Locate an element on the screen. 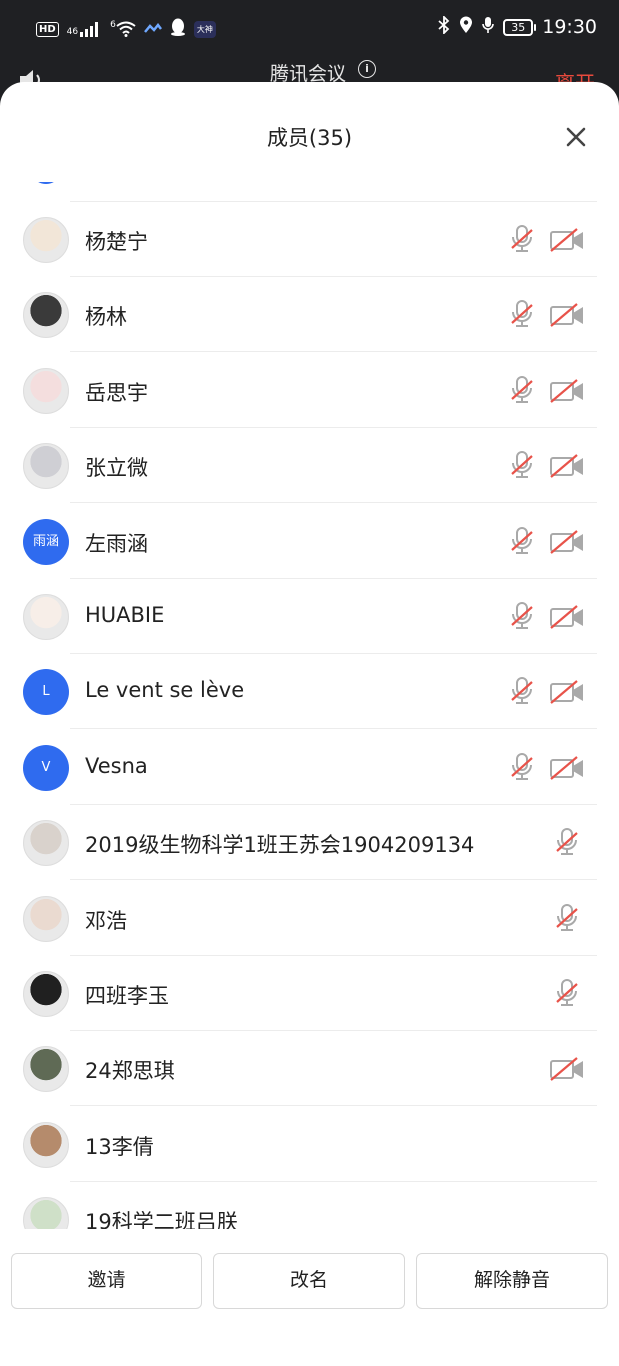 This screenshot has width=619, height=1366. member-row: 四班李玉 is located at coordinates (309, 993).